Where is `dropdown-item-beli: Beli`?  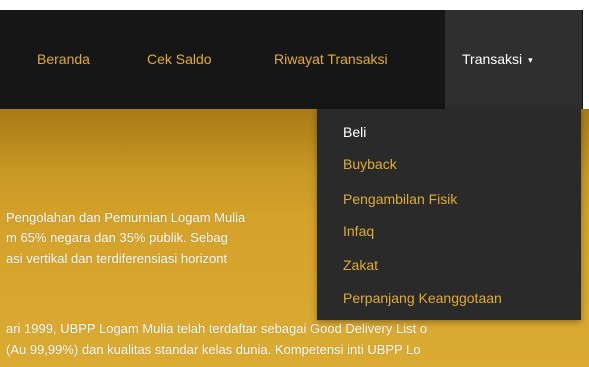 dropdown-item-beli: Beli is located at coordinates (354, 132).